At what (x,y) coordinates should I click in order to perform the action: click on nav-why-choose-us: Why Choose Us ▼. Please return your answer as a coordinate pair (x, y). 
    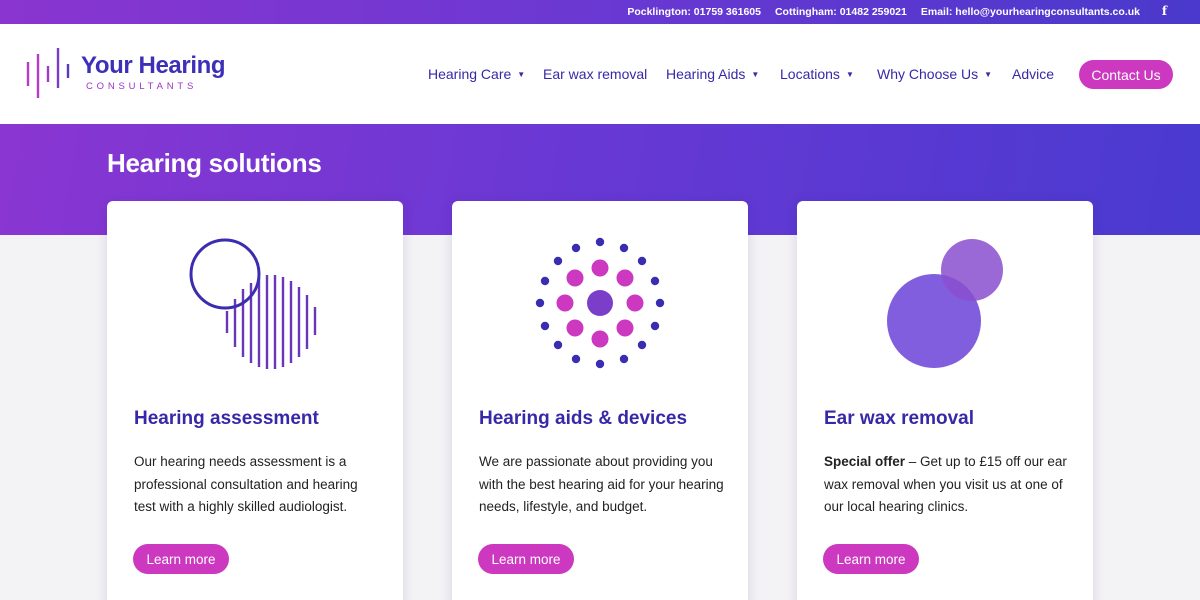
    Looking at the image, I should click on (934, 74).